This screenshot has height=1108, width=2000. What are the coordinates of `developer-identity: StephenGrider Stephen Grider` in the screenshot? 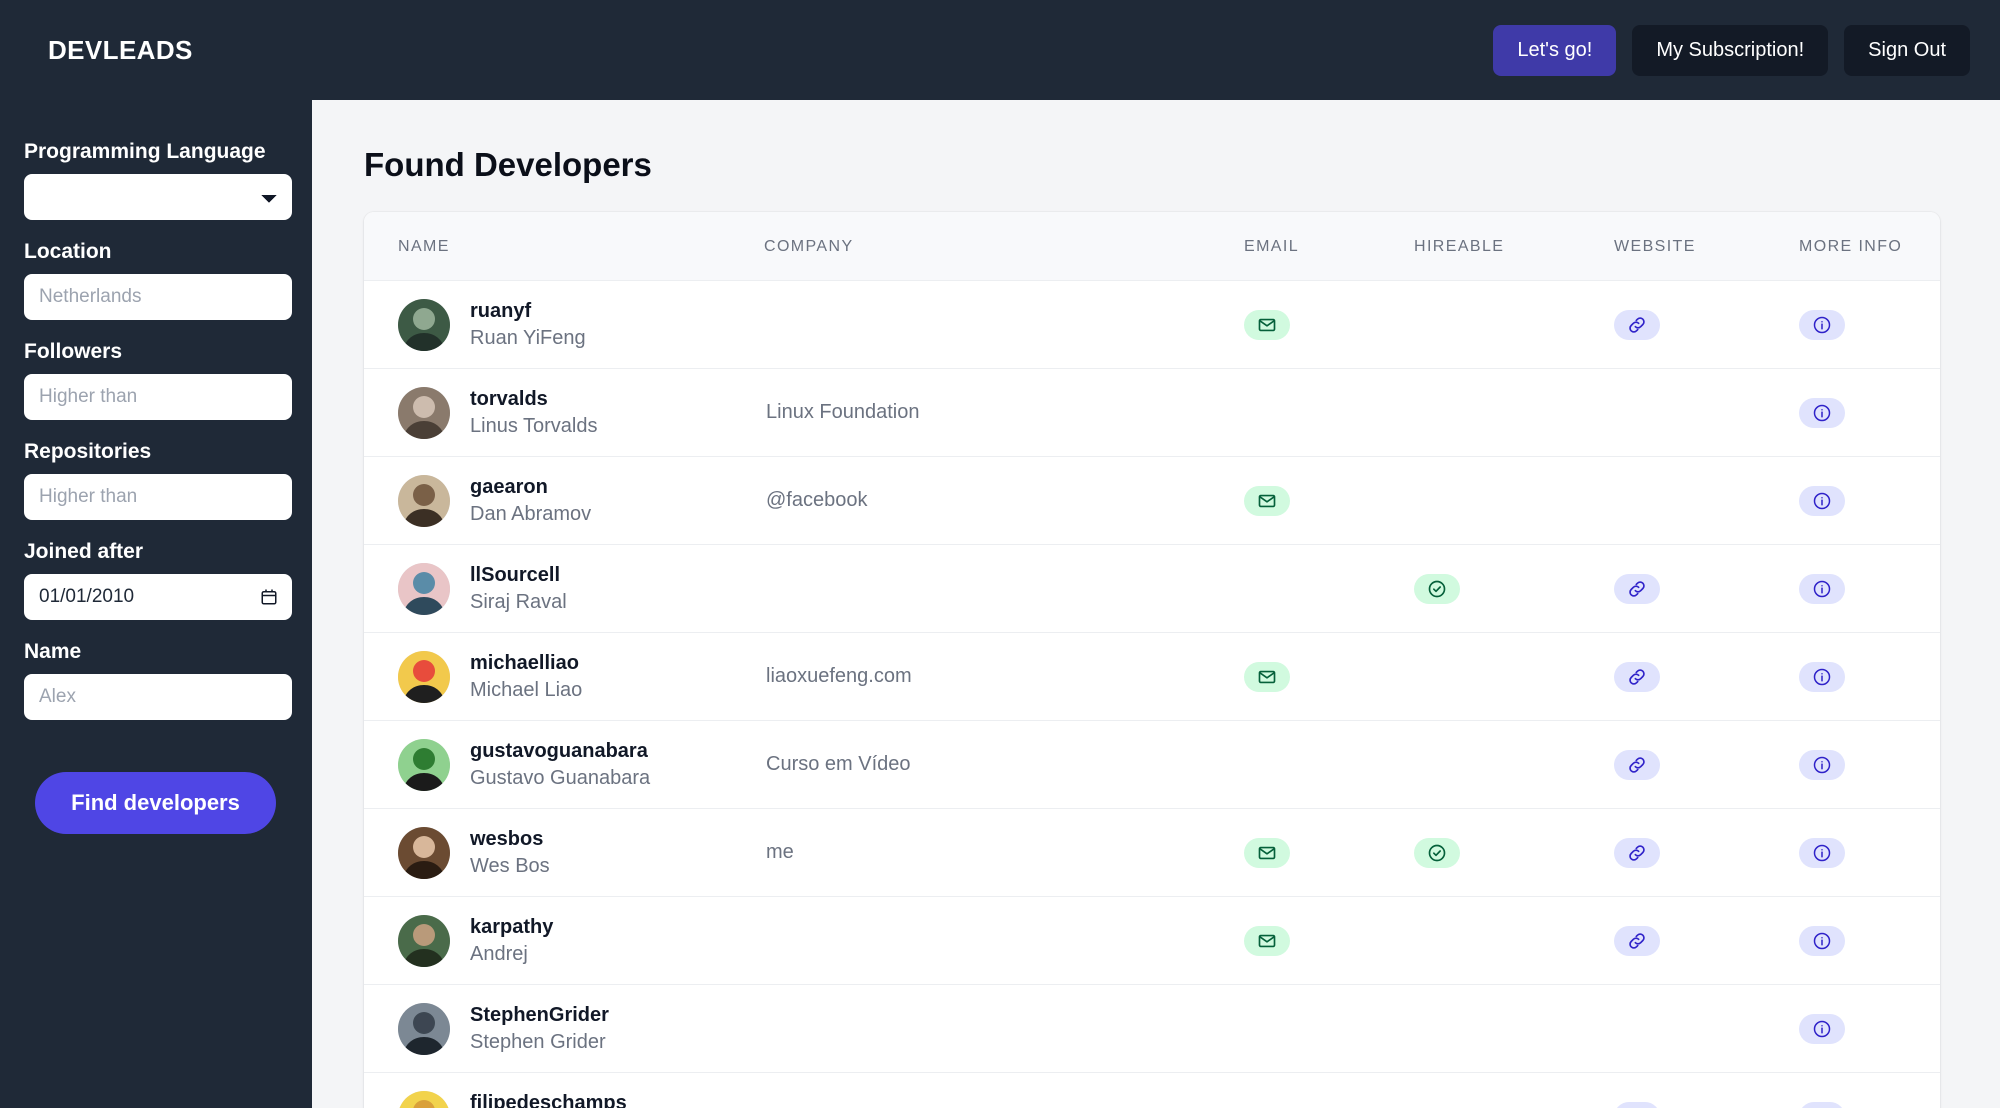 It's located at (564, 1029).